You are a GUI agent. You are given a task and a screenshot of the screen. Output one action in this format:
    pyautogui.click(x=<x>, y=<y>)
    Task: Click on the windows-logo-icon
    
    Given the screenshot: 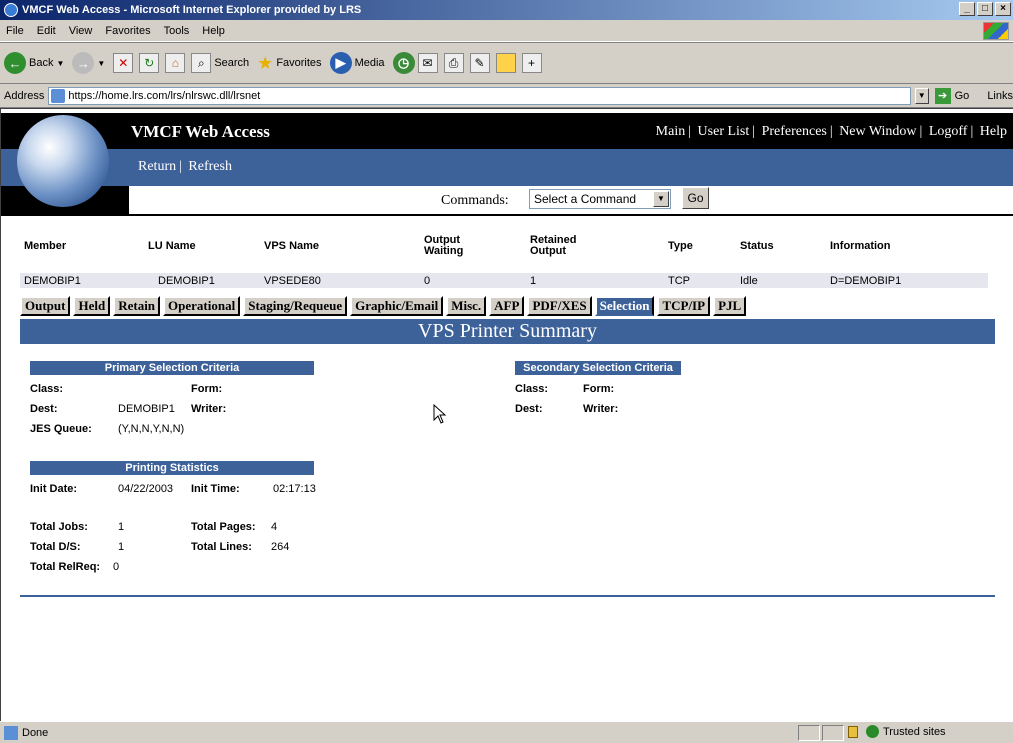 What is the action you would take?
    pyautogui.click(x=996, y=31)
    